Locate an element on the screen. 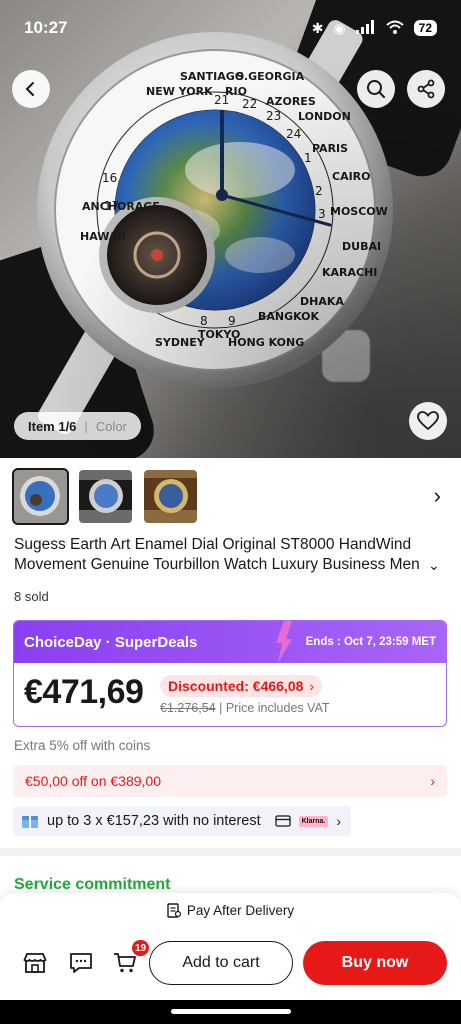 This screenshot has width=461, height=1024. card-icon is located at coordinates (282, 821).